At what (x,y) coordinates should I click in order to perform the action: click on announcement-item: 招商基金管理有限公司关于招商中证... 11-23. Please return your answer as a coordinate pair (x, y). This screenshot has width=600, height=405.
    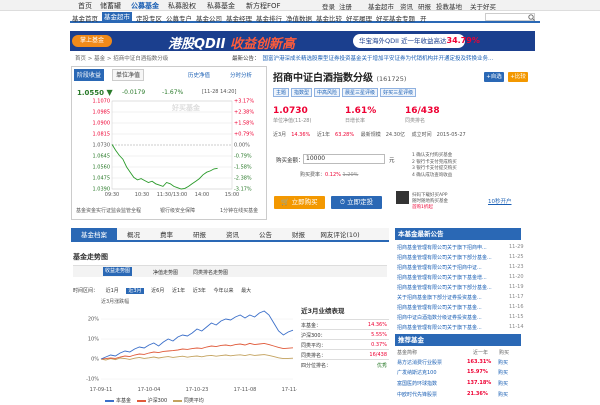
    Looking at the image, I should click on (460, 267).